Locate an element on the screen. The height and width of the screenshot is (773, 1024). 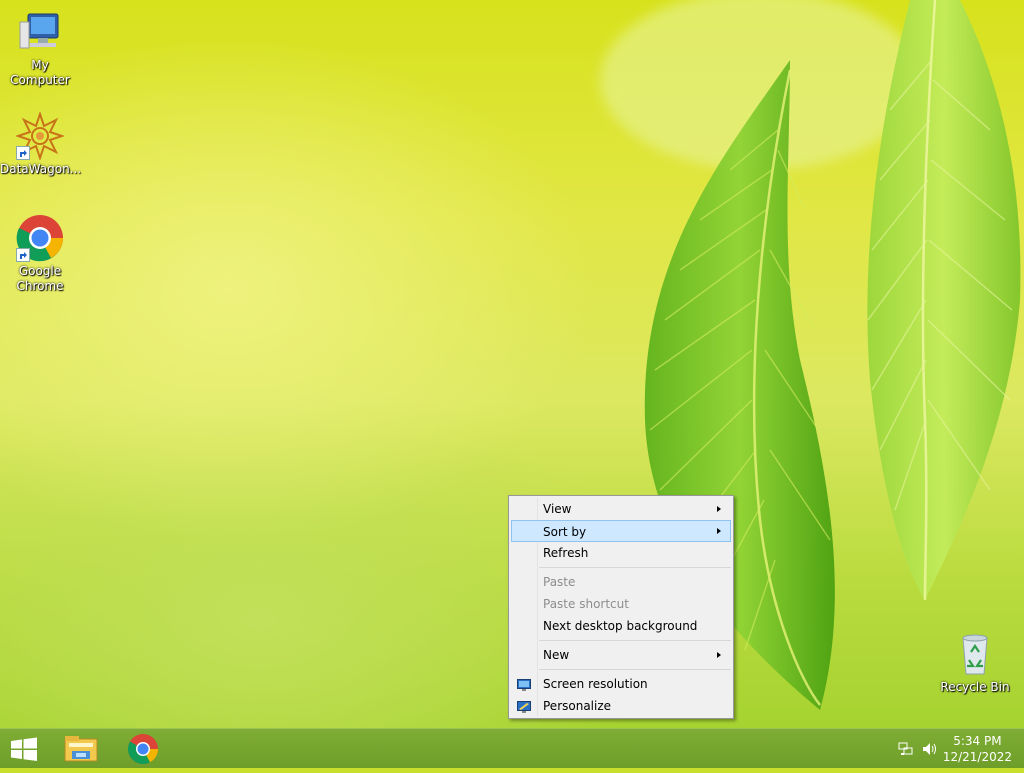
network-icon is located at coordinates (906, 749).